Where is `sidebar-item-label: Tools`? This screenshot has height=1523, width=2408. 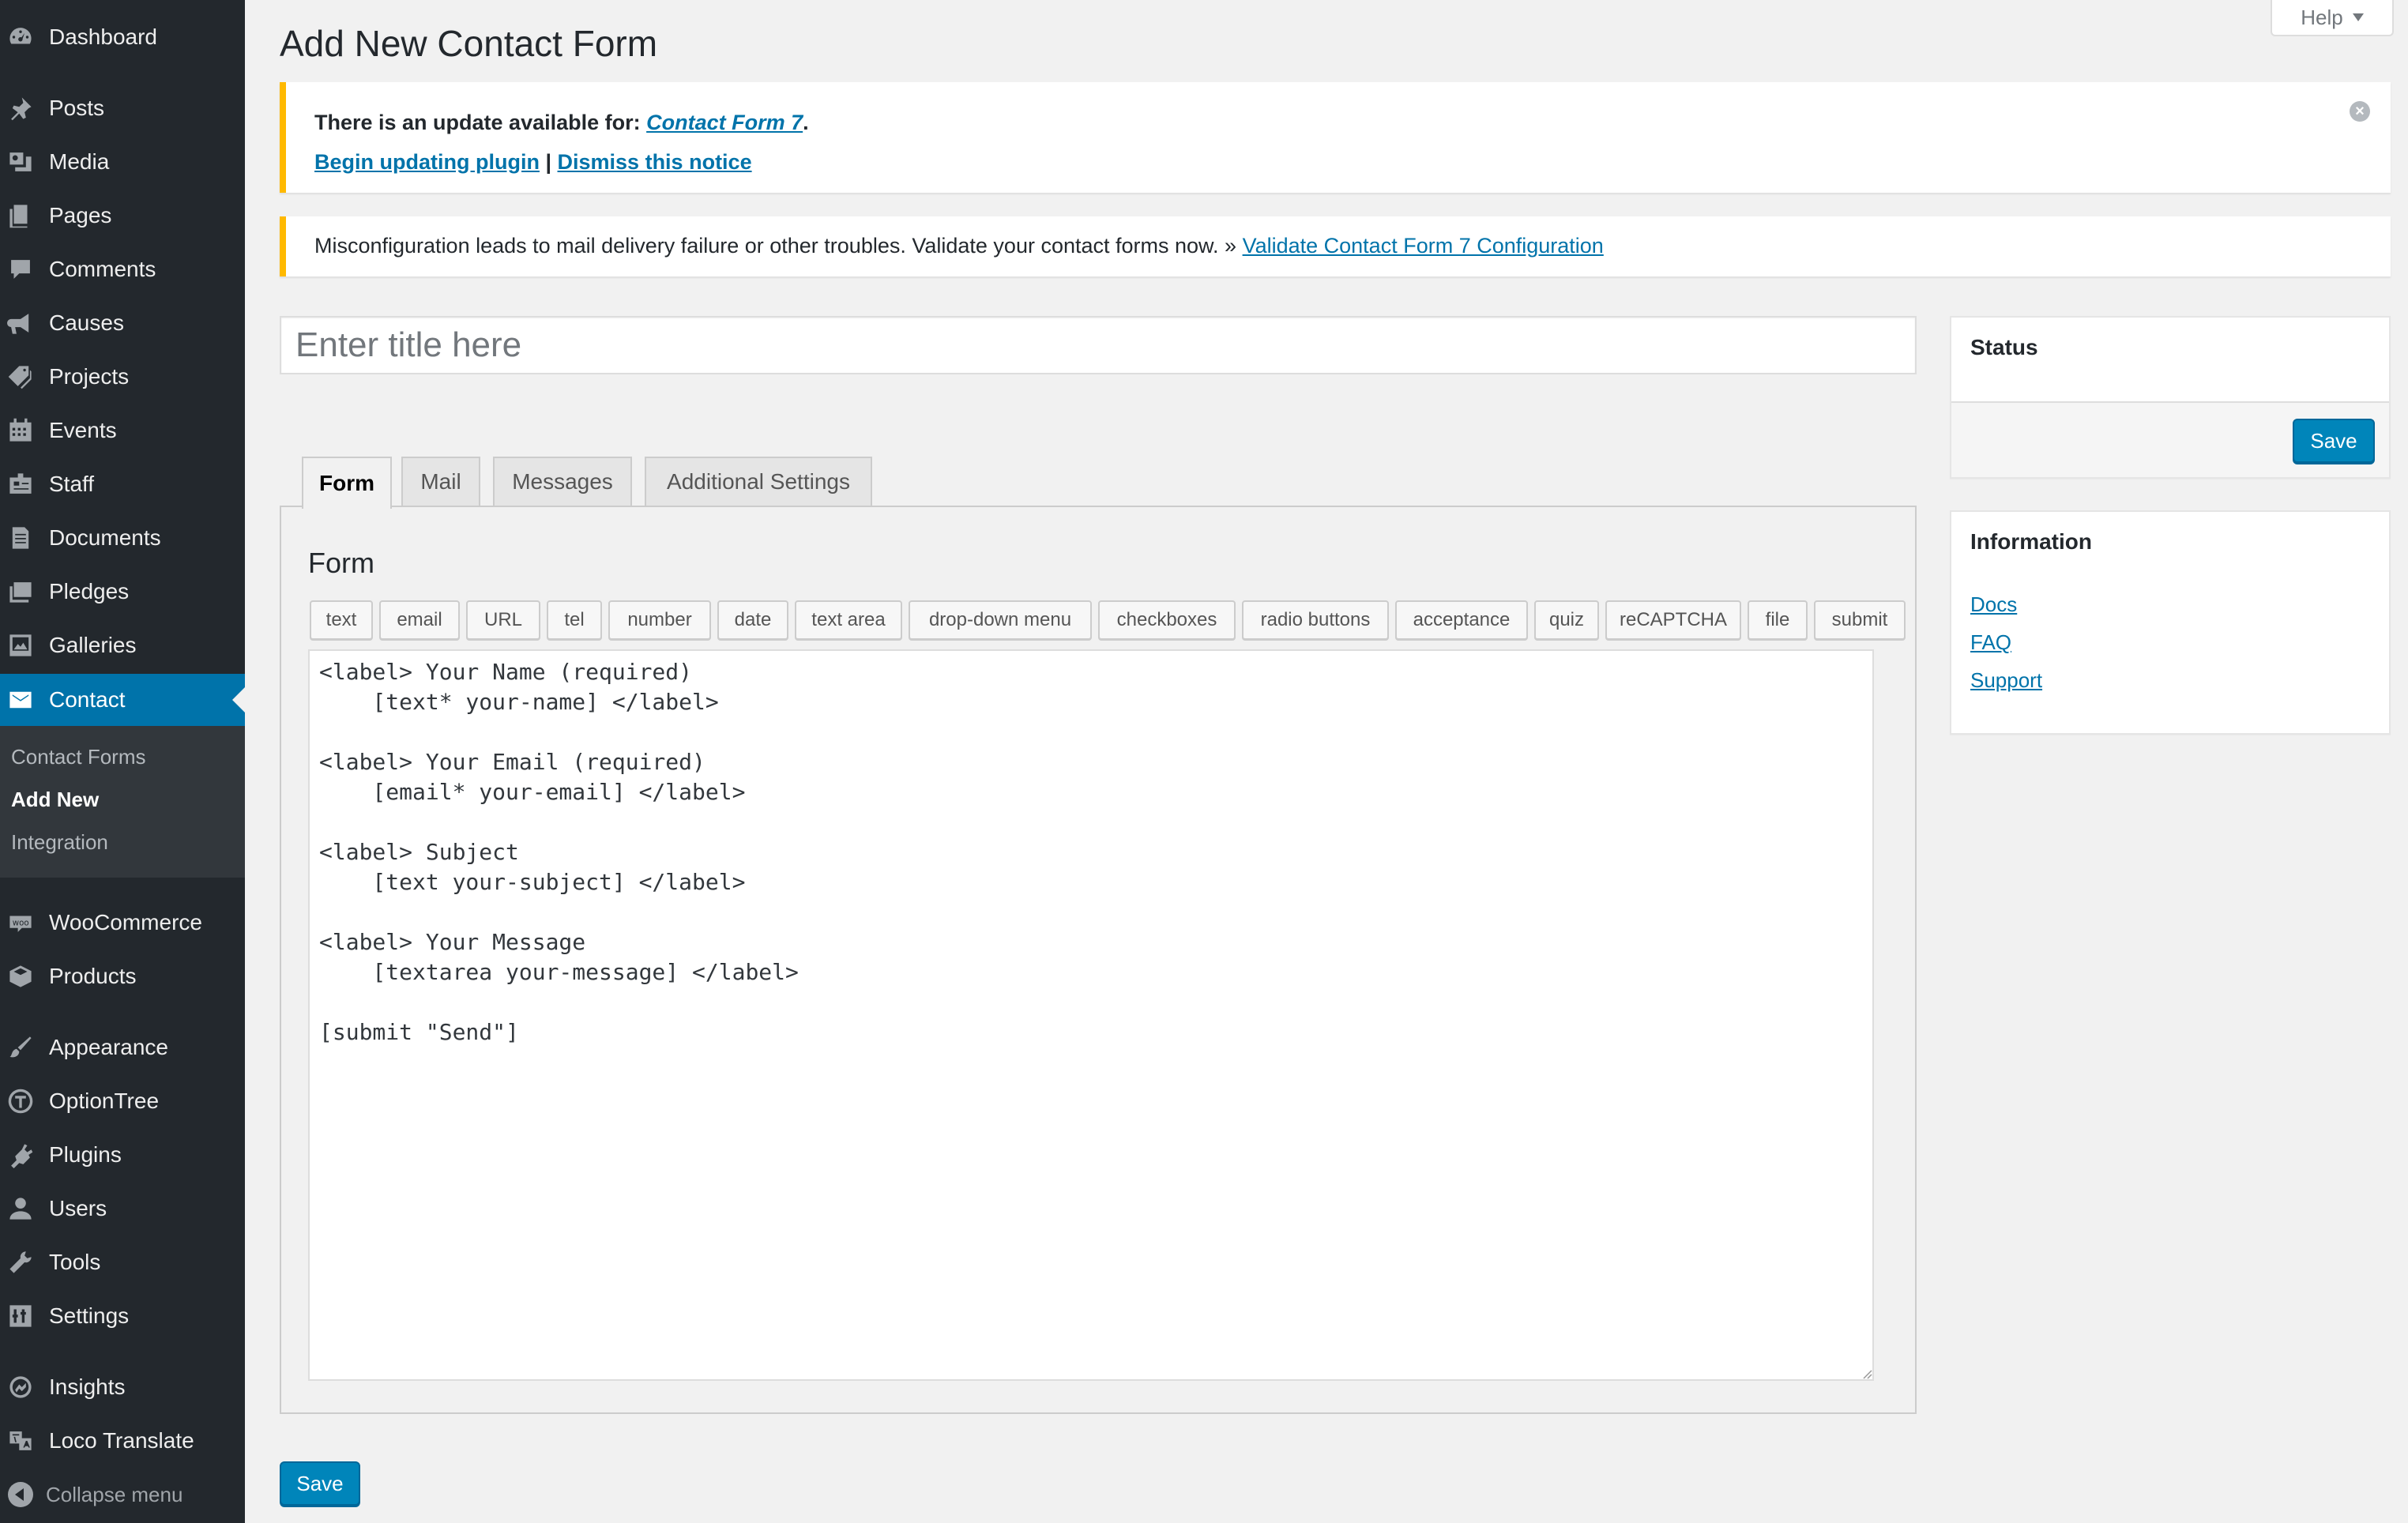 sidebar-item-label: Tools is located at coordinates (75, 1262).